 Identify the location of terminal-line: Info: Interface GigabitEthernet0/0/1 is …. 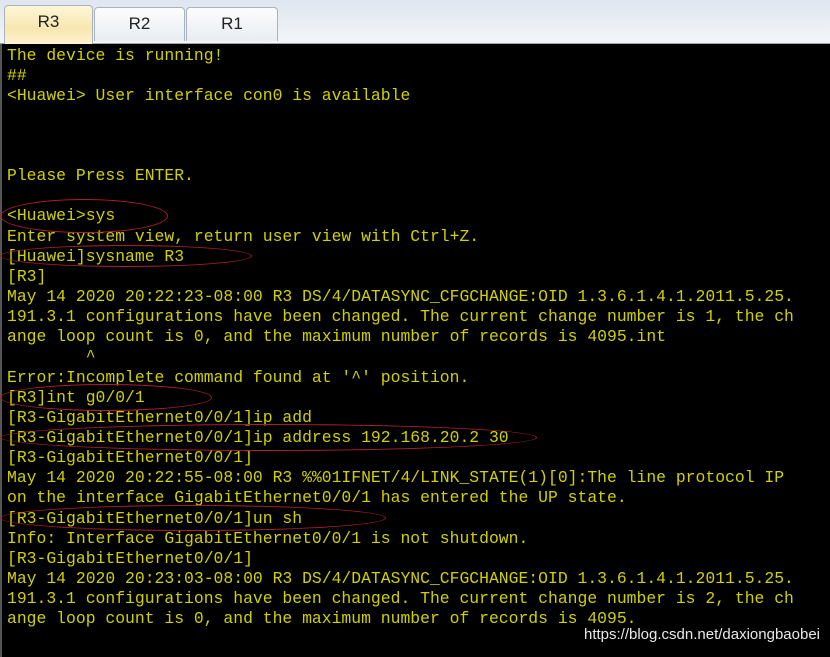
(268, 538).